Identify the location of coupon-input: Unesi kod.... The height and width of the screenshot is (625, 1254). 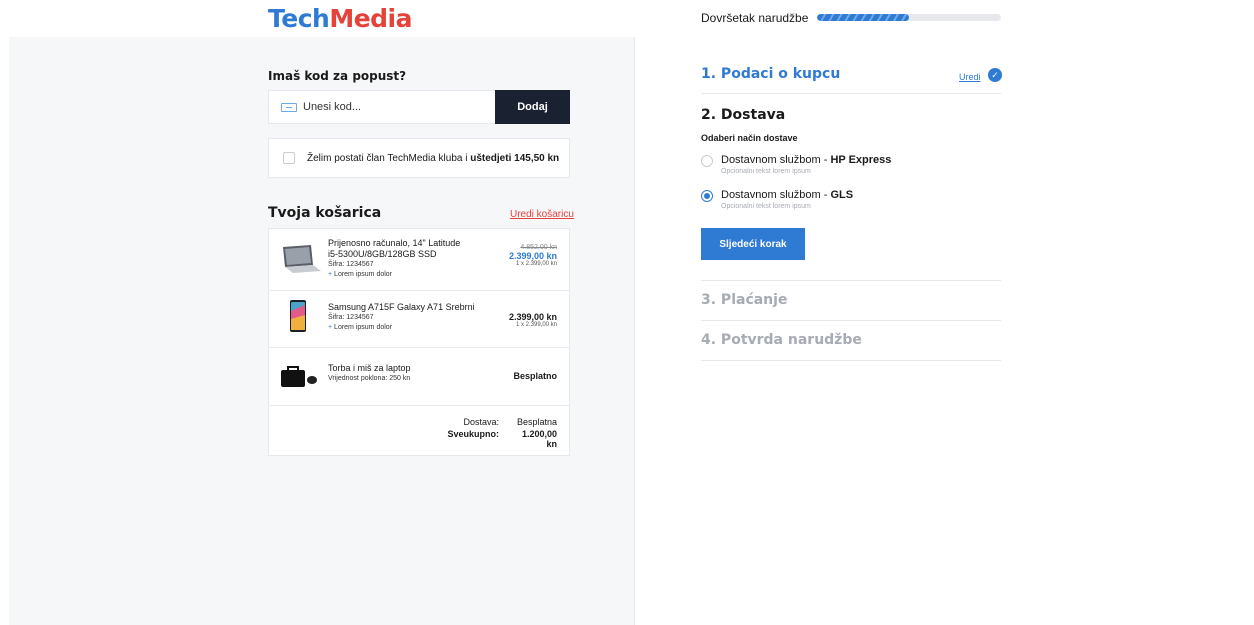
(381, 107).